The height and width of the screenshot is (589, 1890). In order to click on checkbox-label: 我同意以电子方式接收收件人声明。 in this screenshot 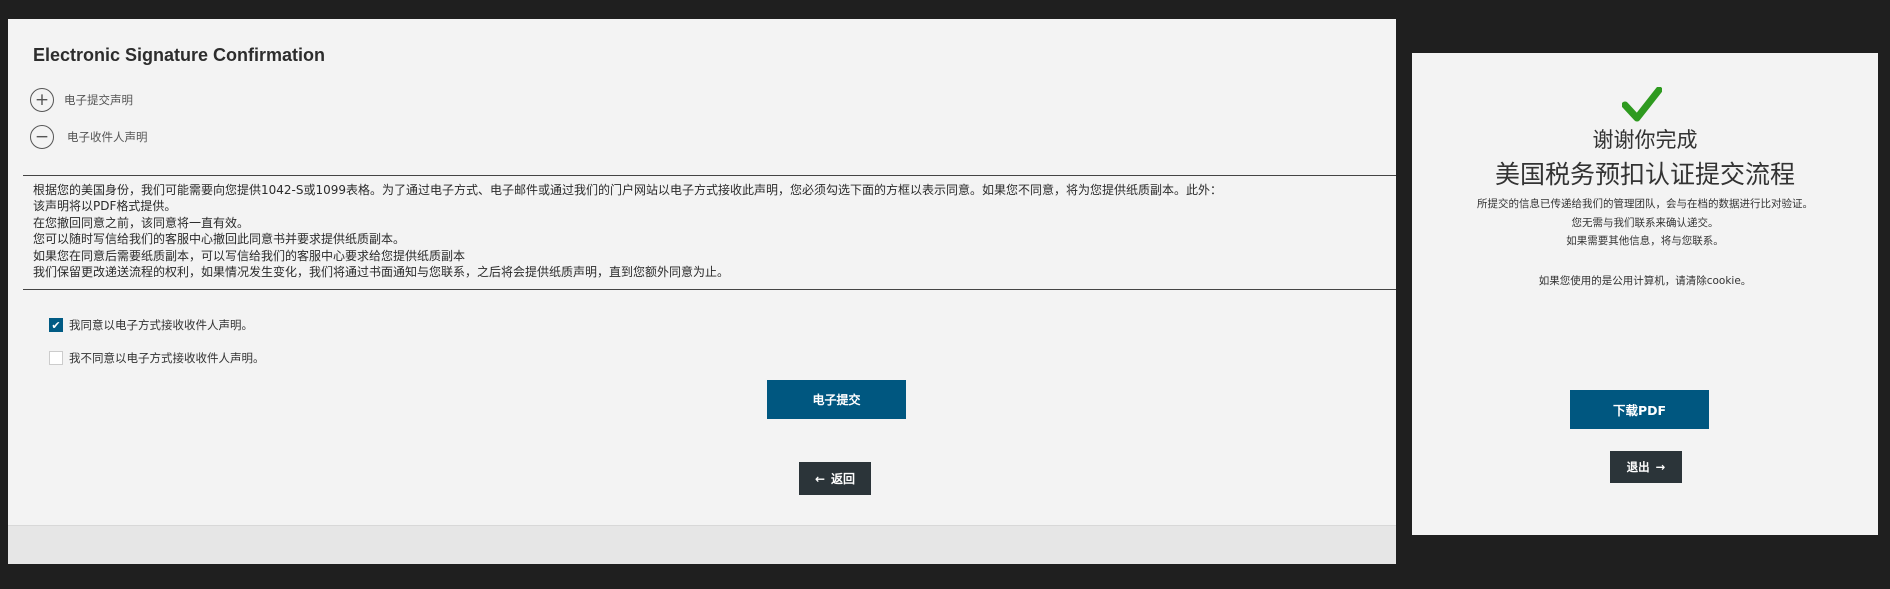, I will do `click(161, 325)`.